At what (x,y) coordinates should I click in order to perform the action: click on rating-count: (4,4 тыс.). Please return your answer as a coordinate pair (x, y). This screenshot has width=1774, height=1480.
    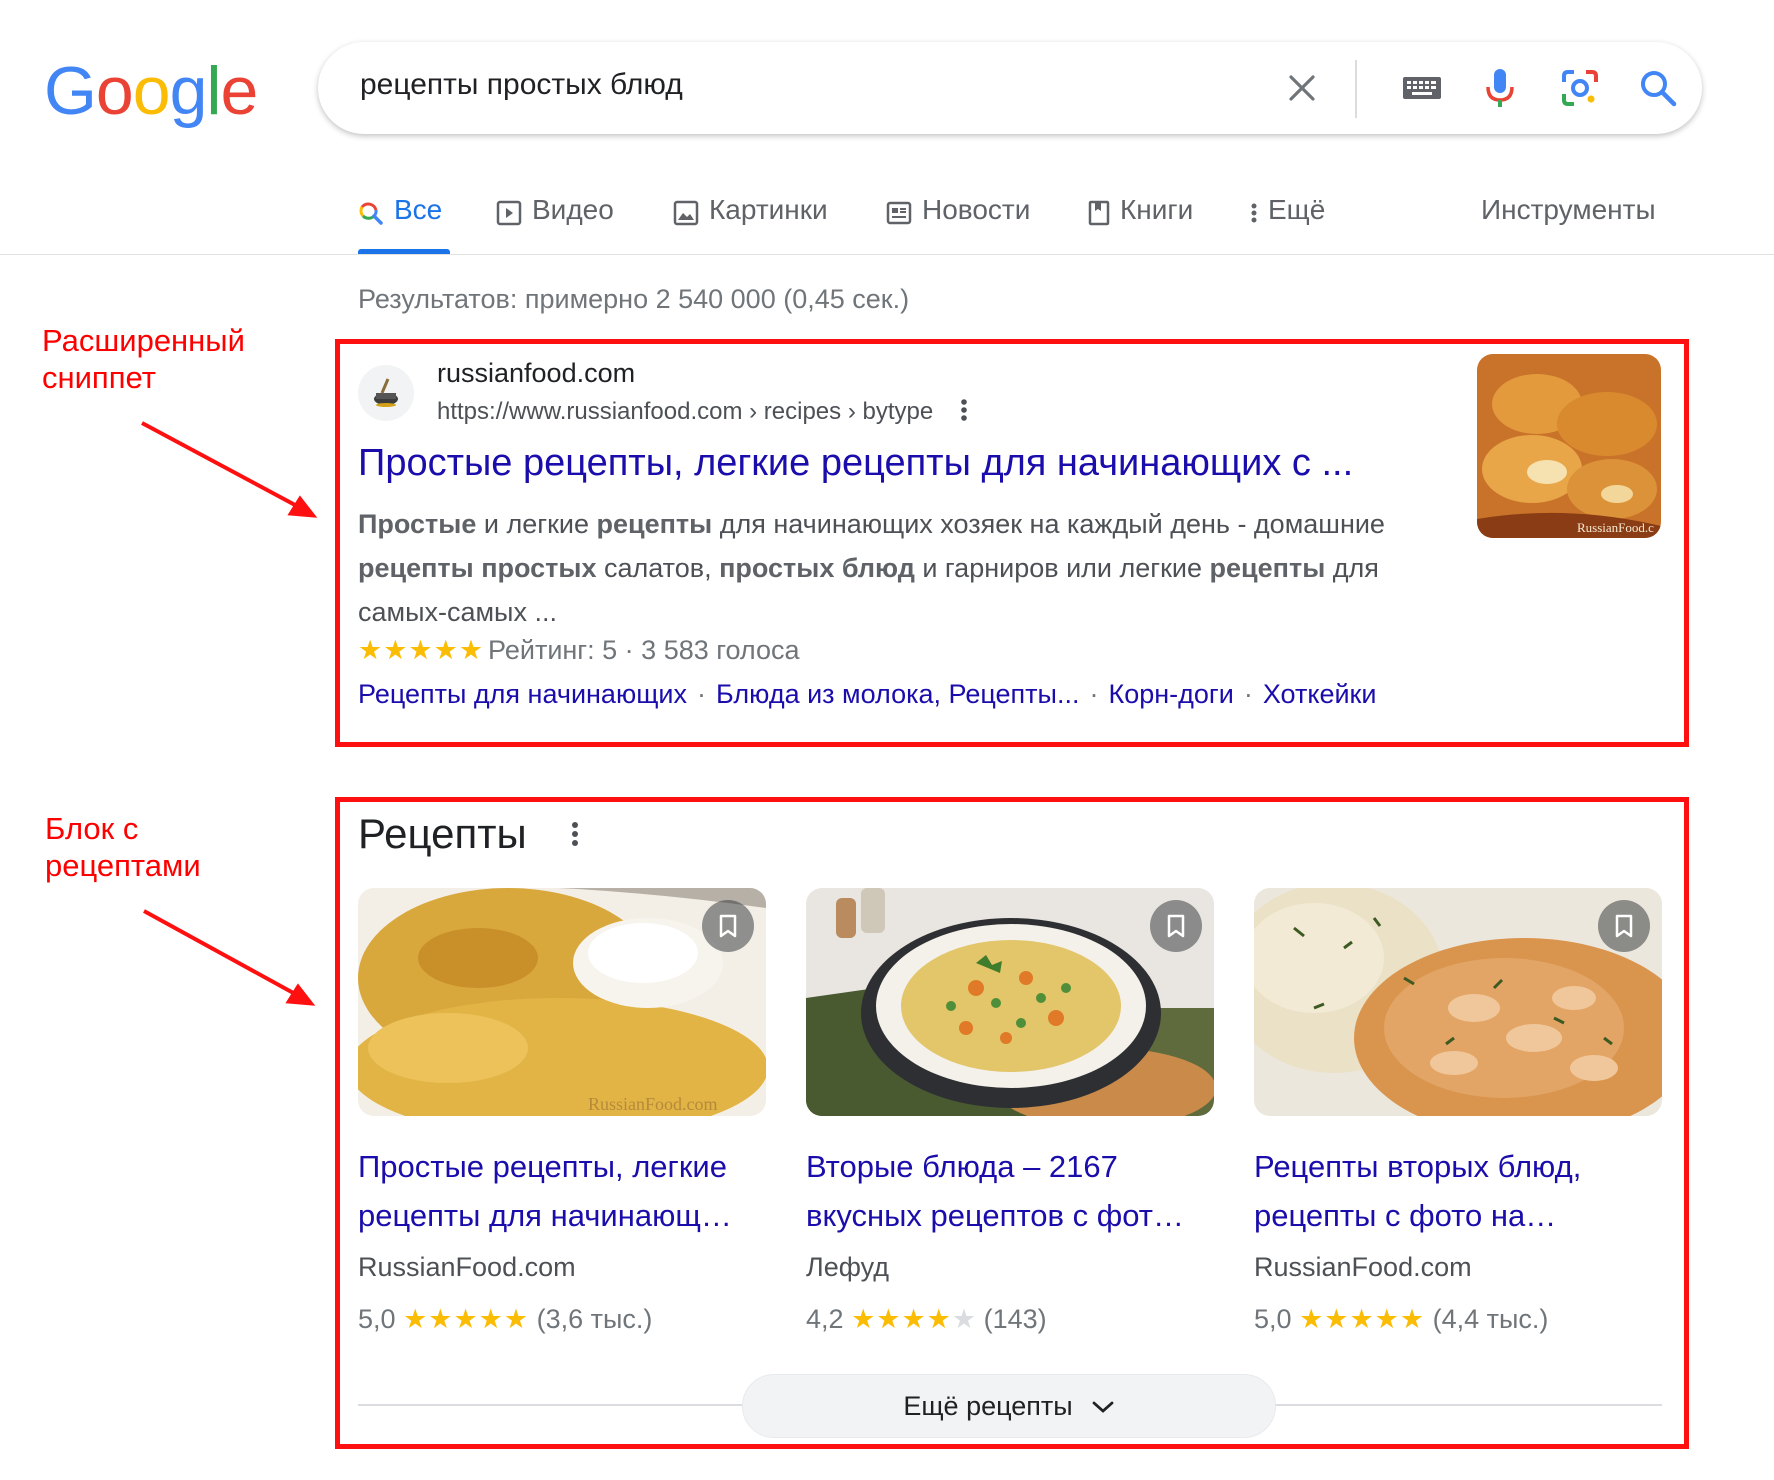
    Looking at the image, I should click on (1490, 1319).